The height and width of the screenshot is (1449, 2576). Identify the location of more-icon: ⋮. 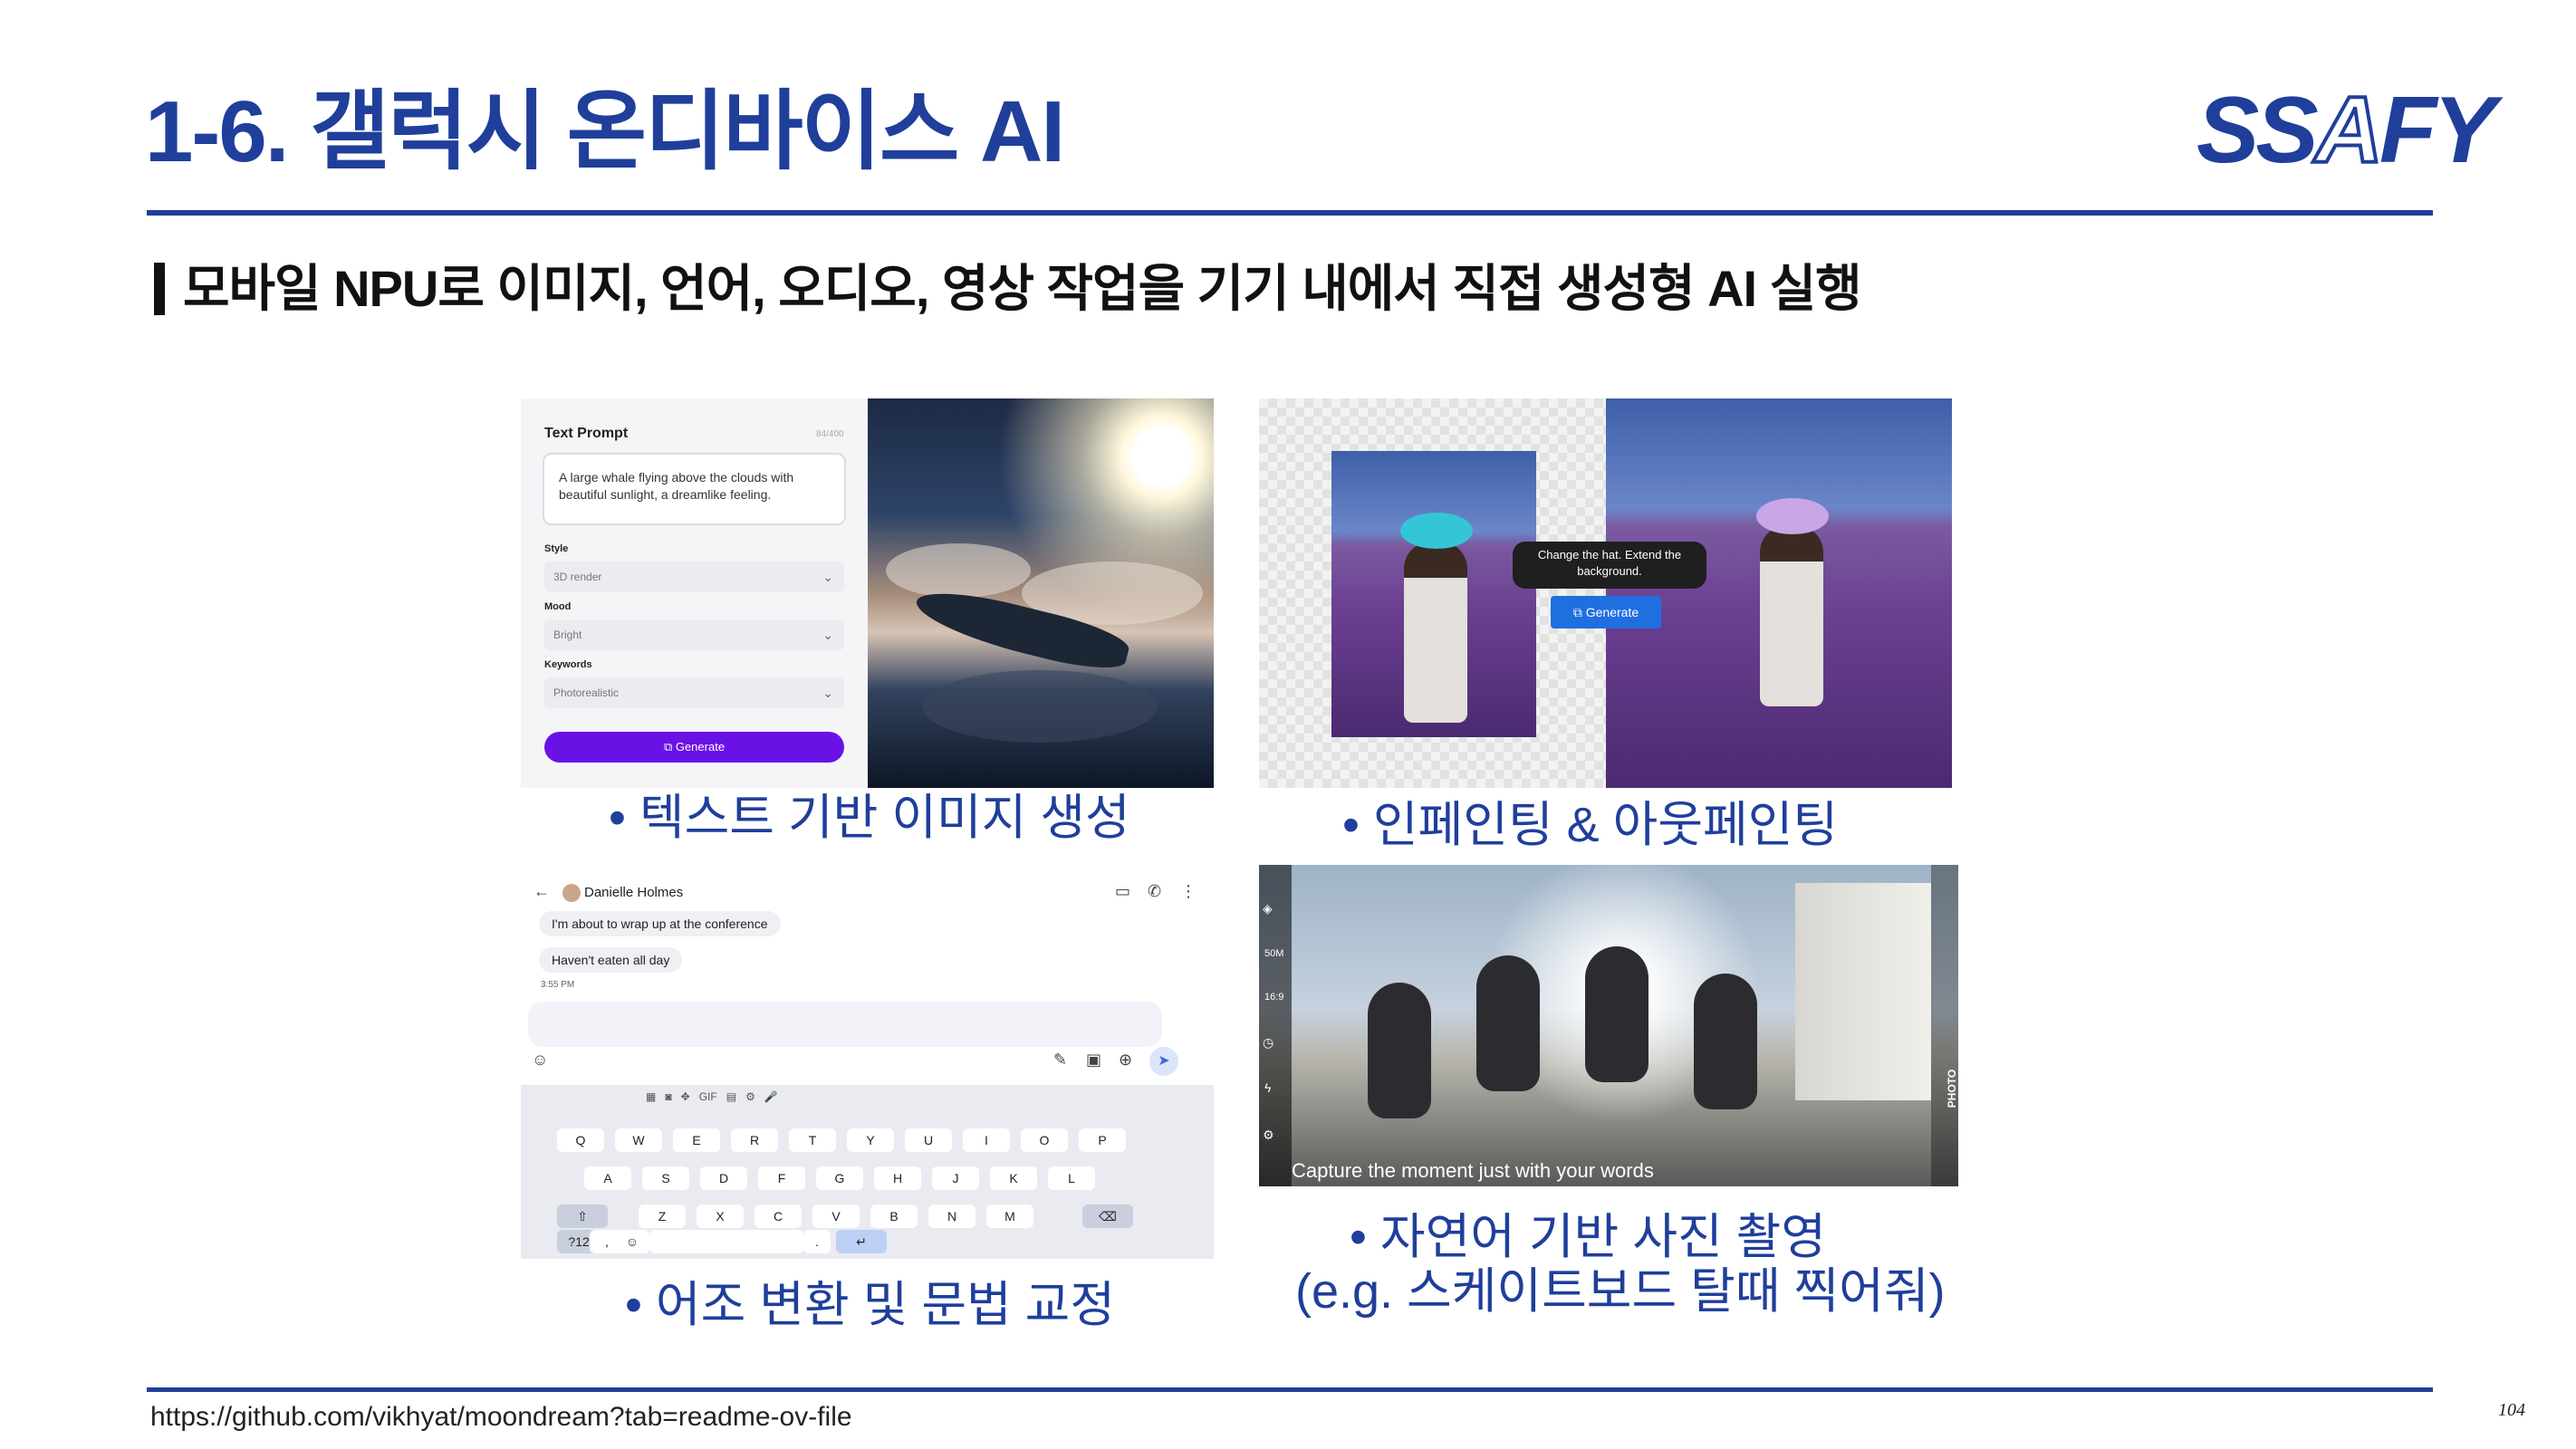
(1188, 891).